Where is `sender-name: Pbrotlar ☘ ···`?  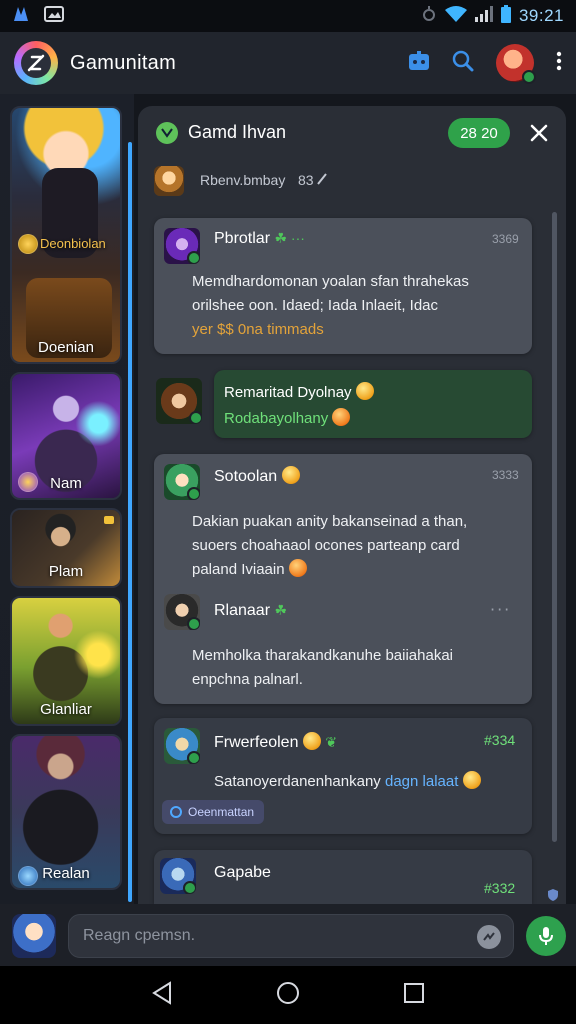
sender-name: Pbrotlar ☘ ··· is located at coordinates (259, 238).